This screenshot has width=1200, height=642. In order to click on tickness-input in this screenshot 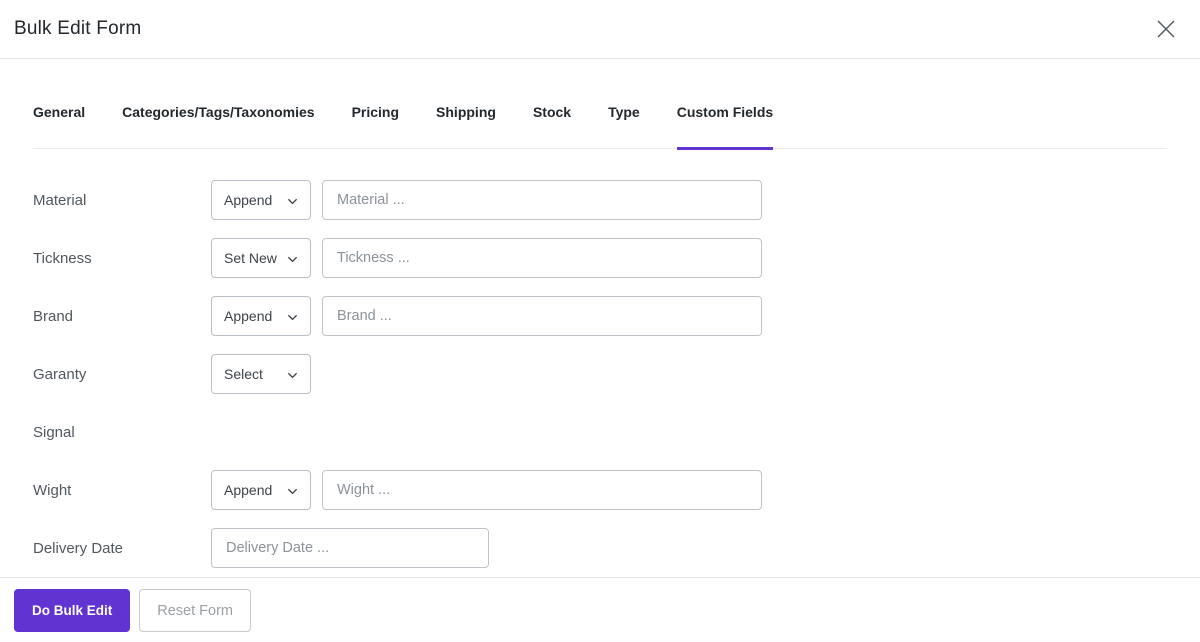, I will do `click(542, 258)`.